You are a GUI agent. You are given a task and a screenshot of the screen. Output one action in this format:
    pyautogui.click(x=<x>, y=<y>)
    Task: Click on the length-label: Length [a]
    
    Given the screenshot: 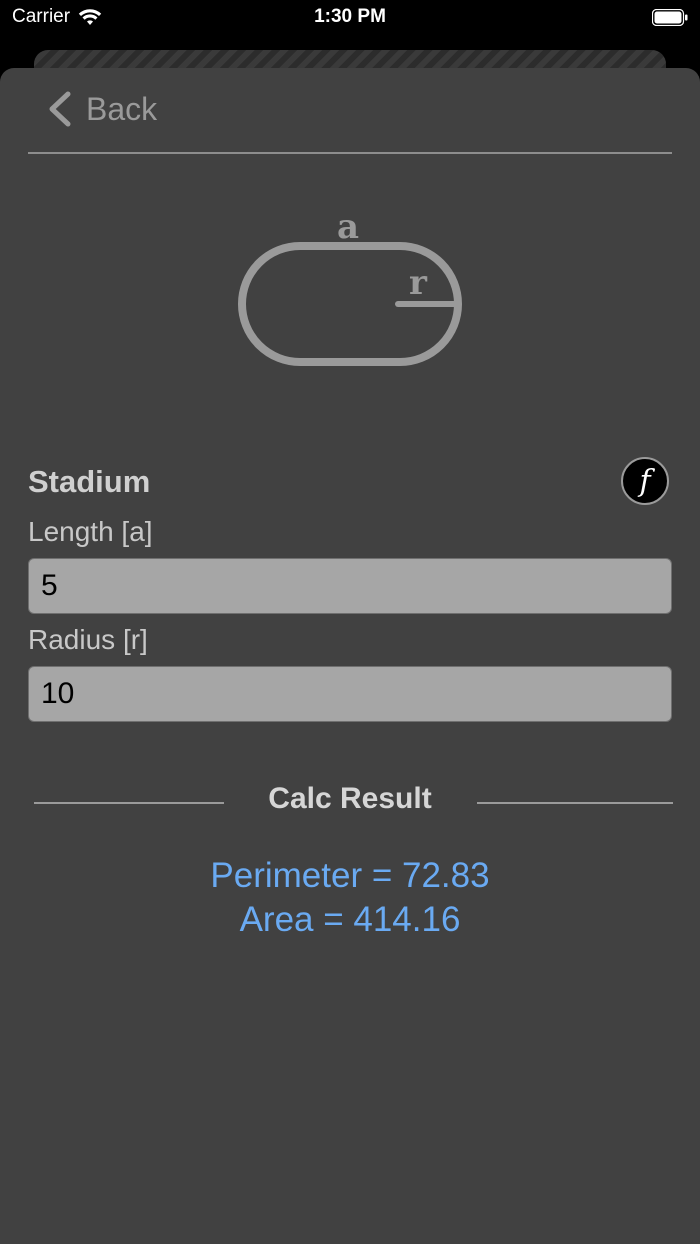 What is the action you would take?
    pyautogui.click(x=90, y=531)
    